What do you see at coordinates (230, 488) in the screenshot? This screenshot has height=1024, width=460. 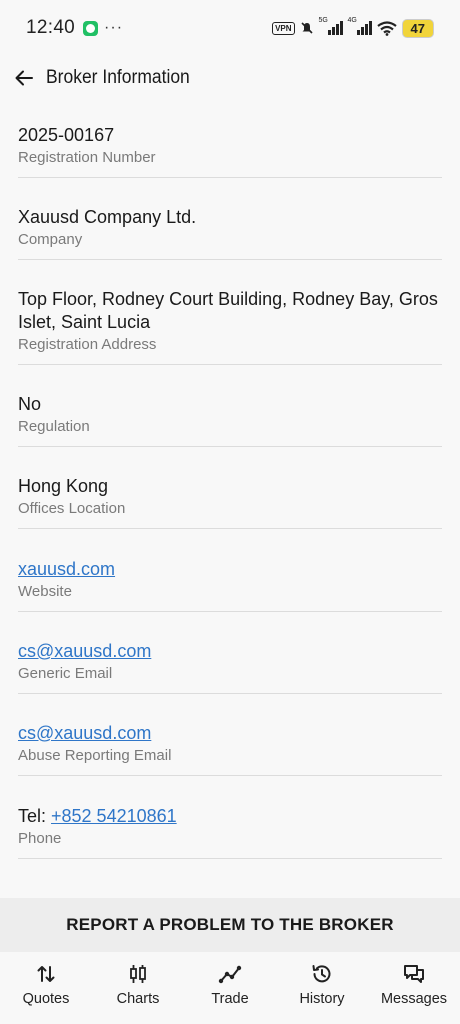 I see `info-item-offices-location: Hong Kong Offices Location` at bounding box center [230, 488].